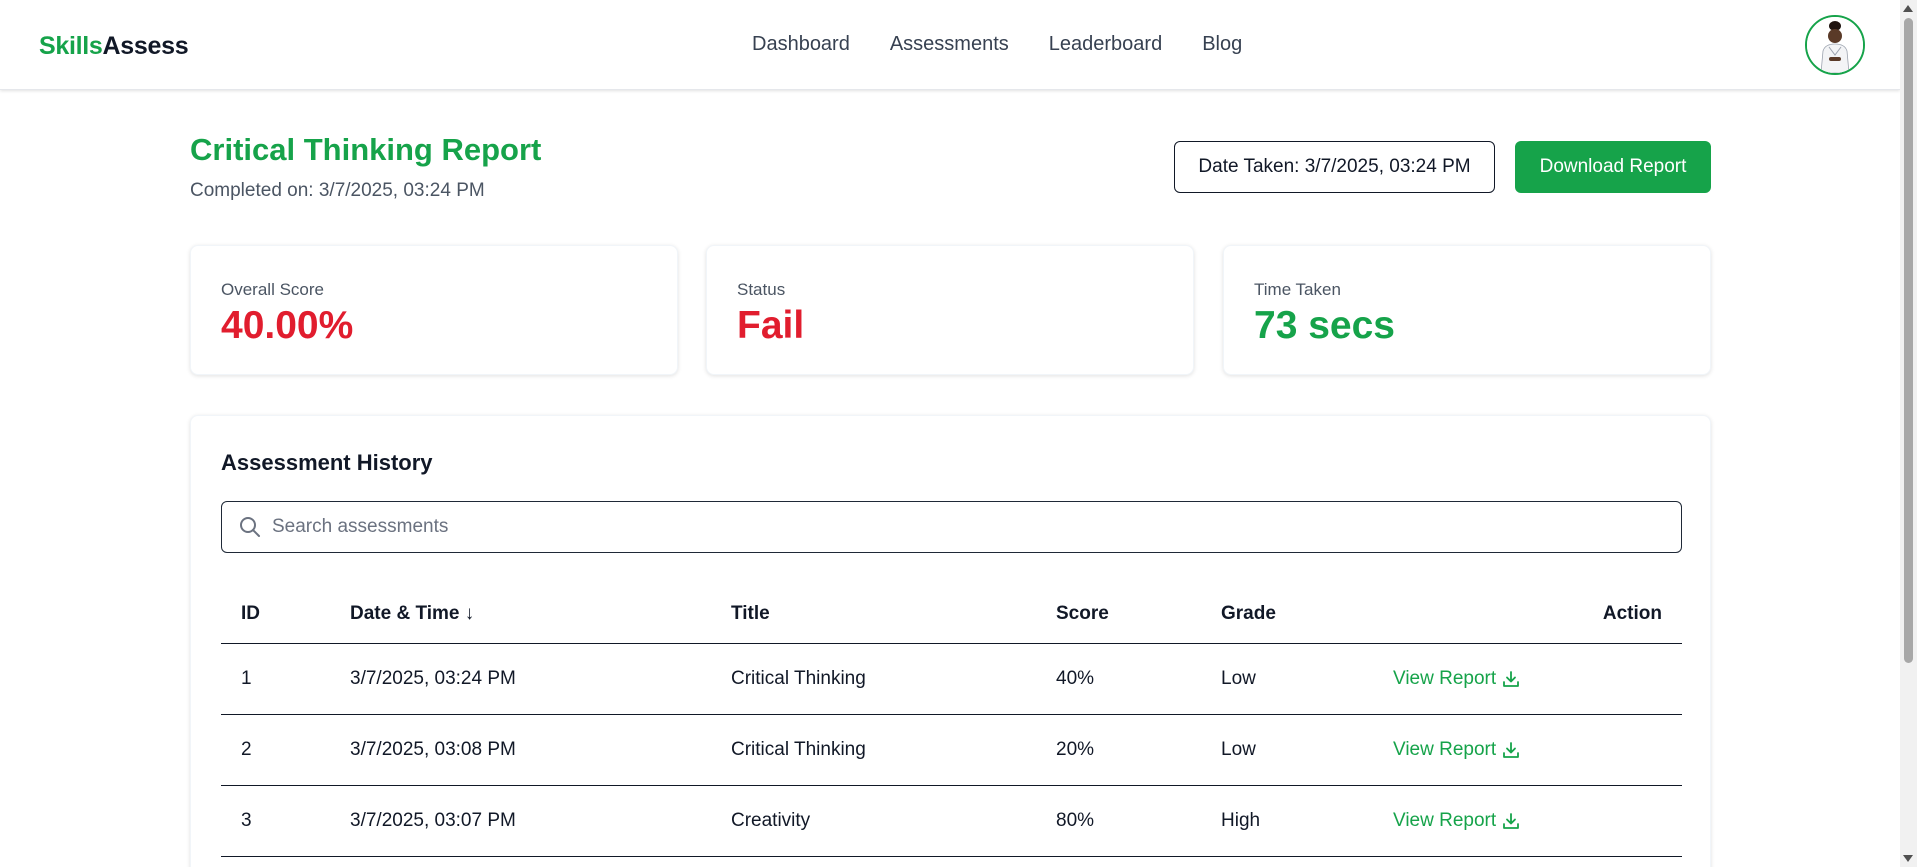 This screenshot has width=1917, height=867. Describe the element at coordinates (145, 46) in the screenshot. I see `brand-logo-part2: Assess` at that location.